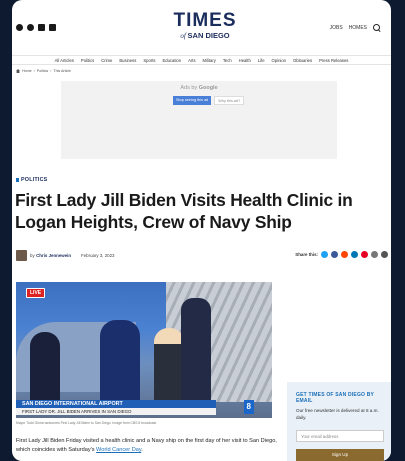 The image size is (405, 461). What do you see at coordinates (374, 254) in the screenshot?
I see `email-share-icon` at bounding box center [374, 254].